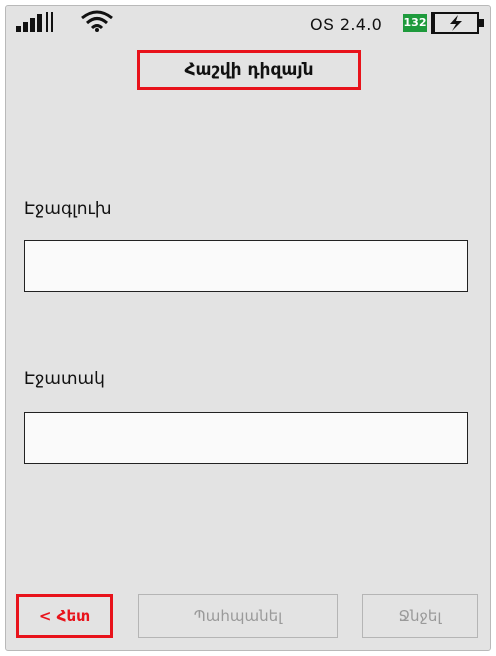 The width and height of the screenshot is (496, 656). Describe the element at coordinates (64, 616) in the screenshot. I see `back-button: < Հետ` at that location.